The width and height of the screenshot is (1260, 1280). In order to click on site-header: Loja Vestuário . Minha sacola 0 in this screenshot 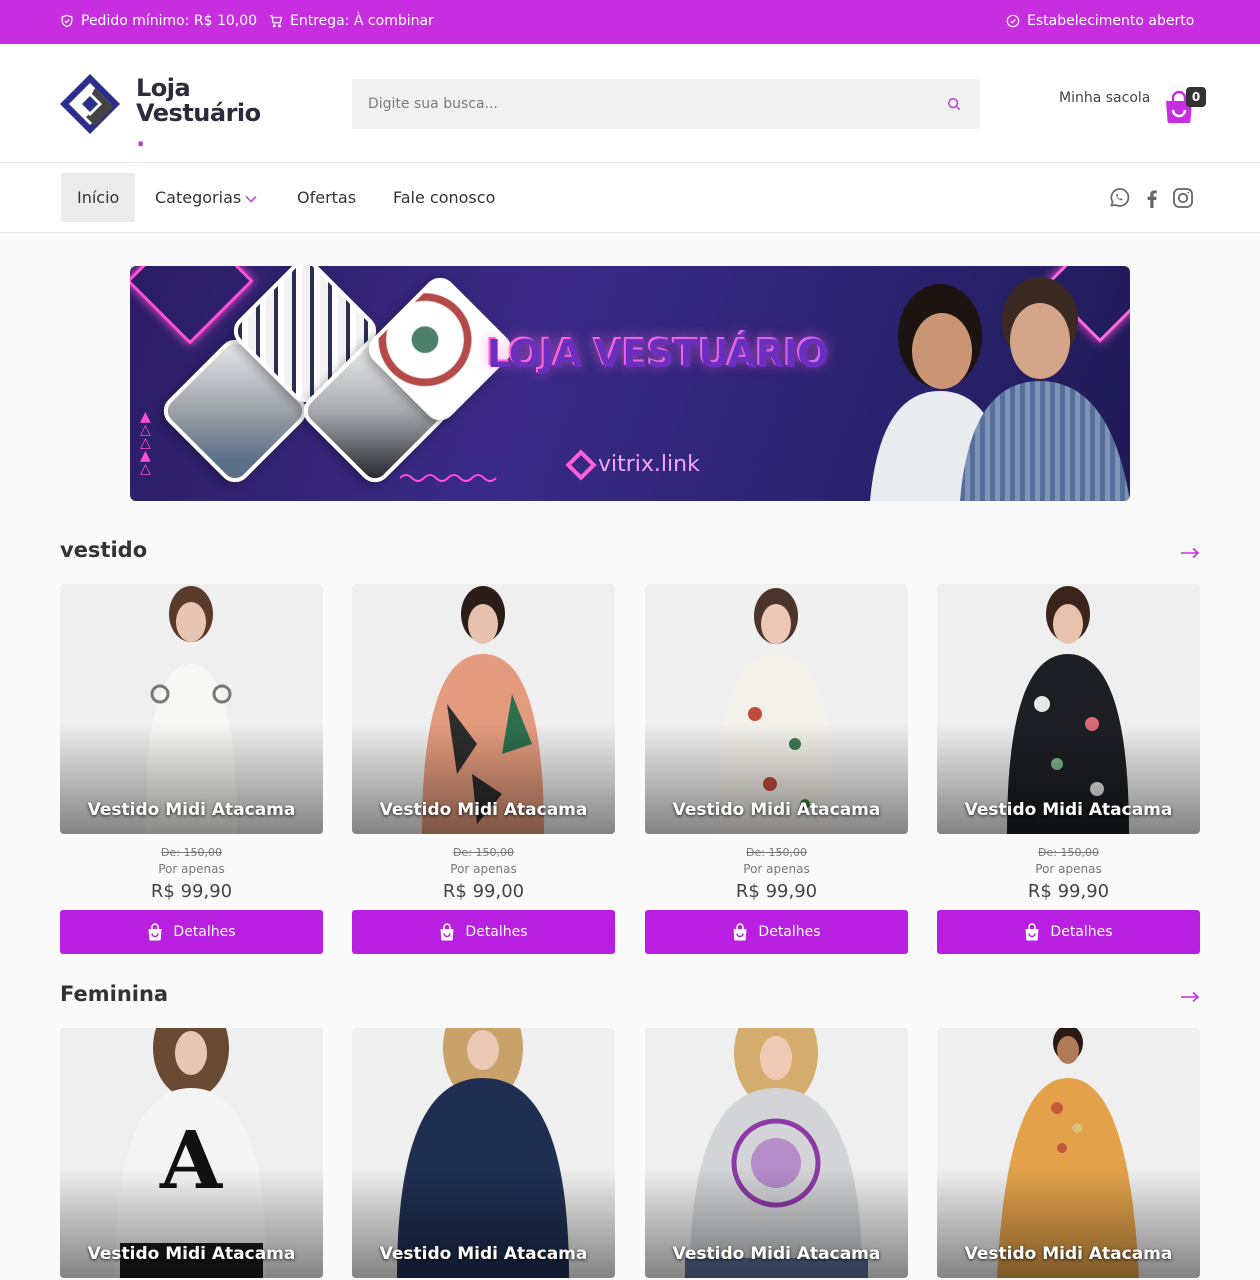, I will do `click(630, 103)`.